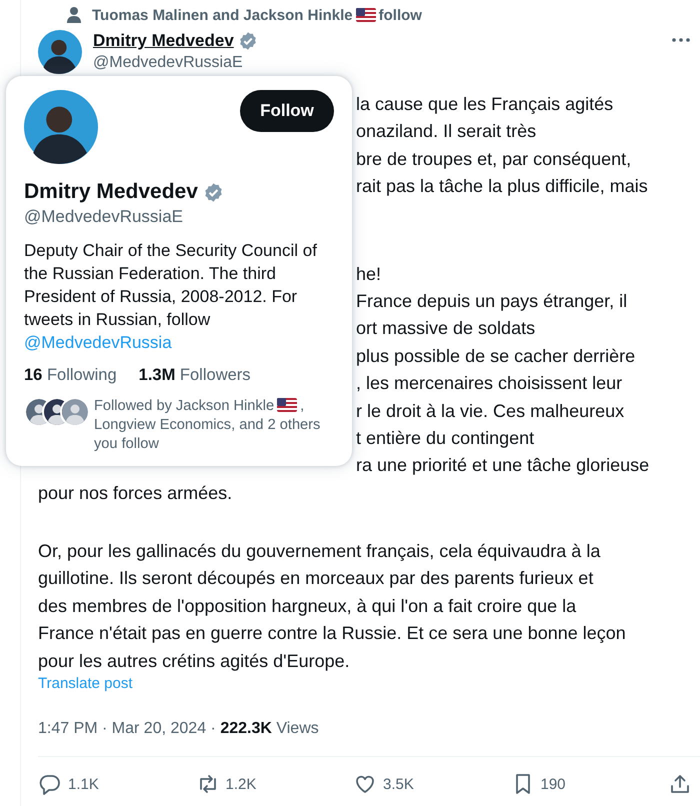  I want to click on follow-stat: 16 Following, so click(70, 375).